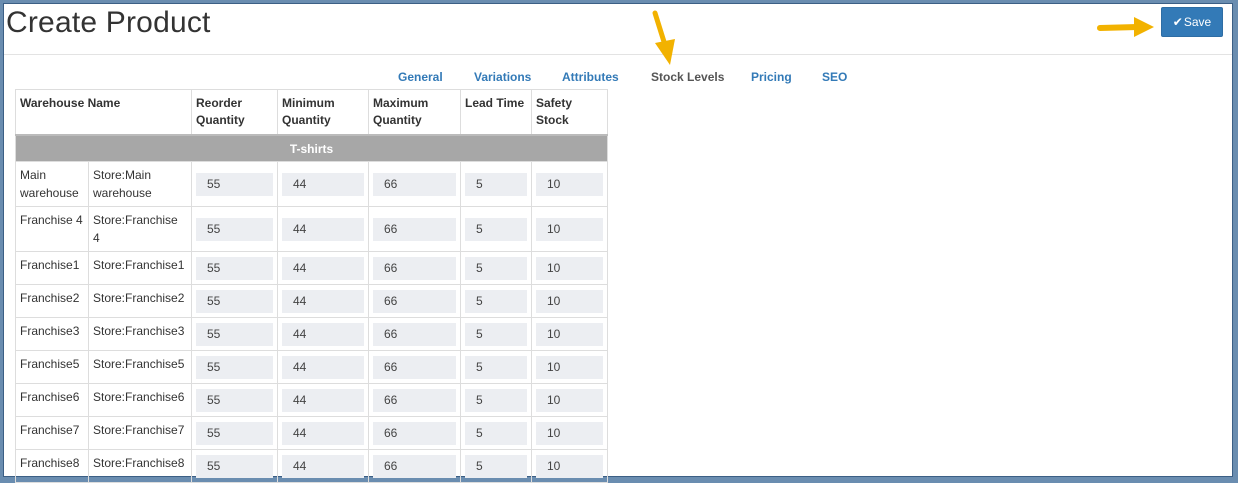  I want to click on column-header-minimum-quantity: Minimum Quantity, so click(323, 112).